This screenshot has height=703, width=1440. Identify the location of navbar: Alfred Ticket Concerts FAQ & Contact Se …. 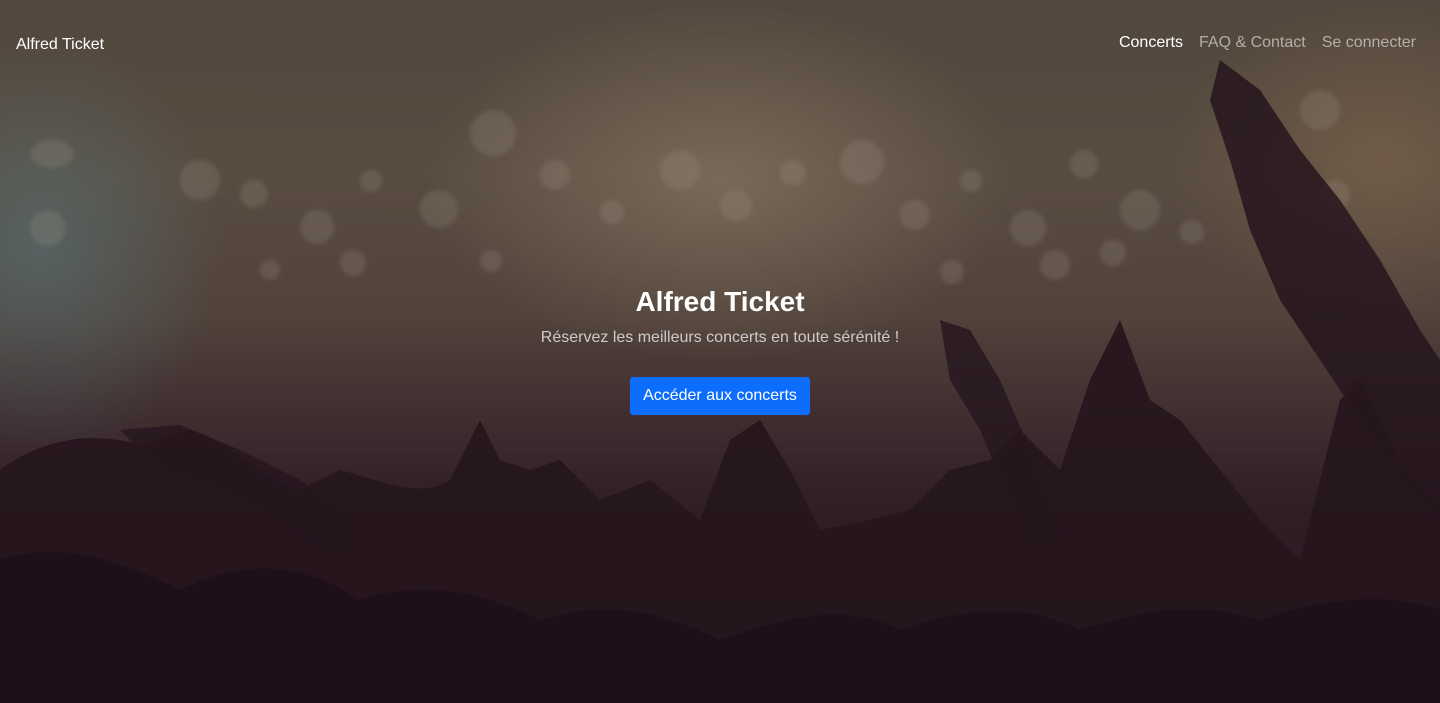
(720, 44).